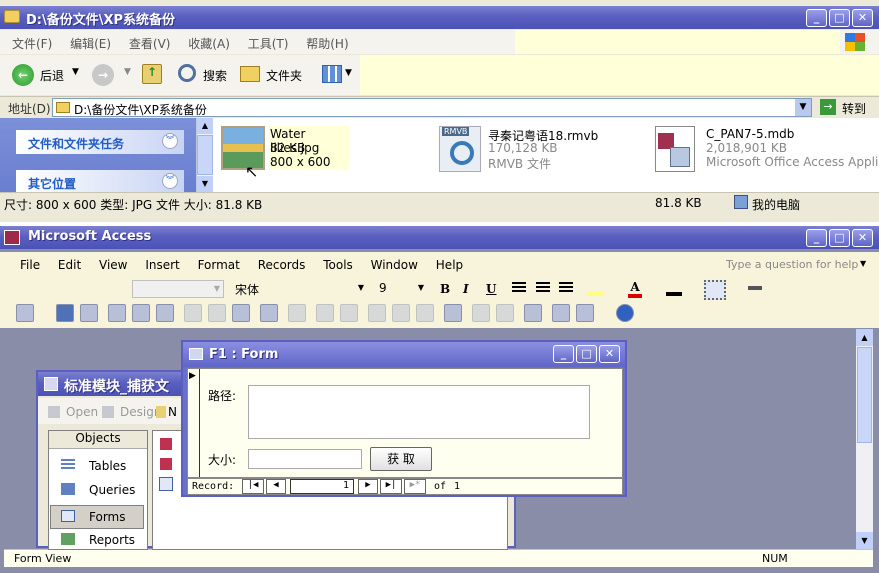 The height and width of the screenshot is (573, 879). I want to click on bold-button: B, so click(445, 289).